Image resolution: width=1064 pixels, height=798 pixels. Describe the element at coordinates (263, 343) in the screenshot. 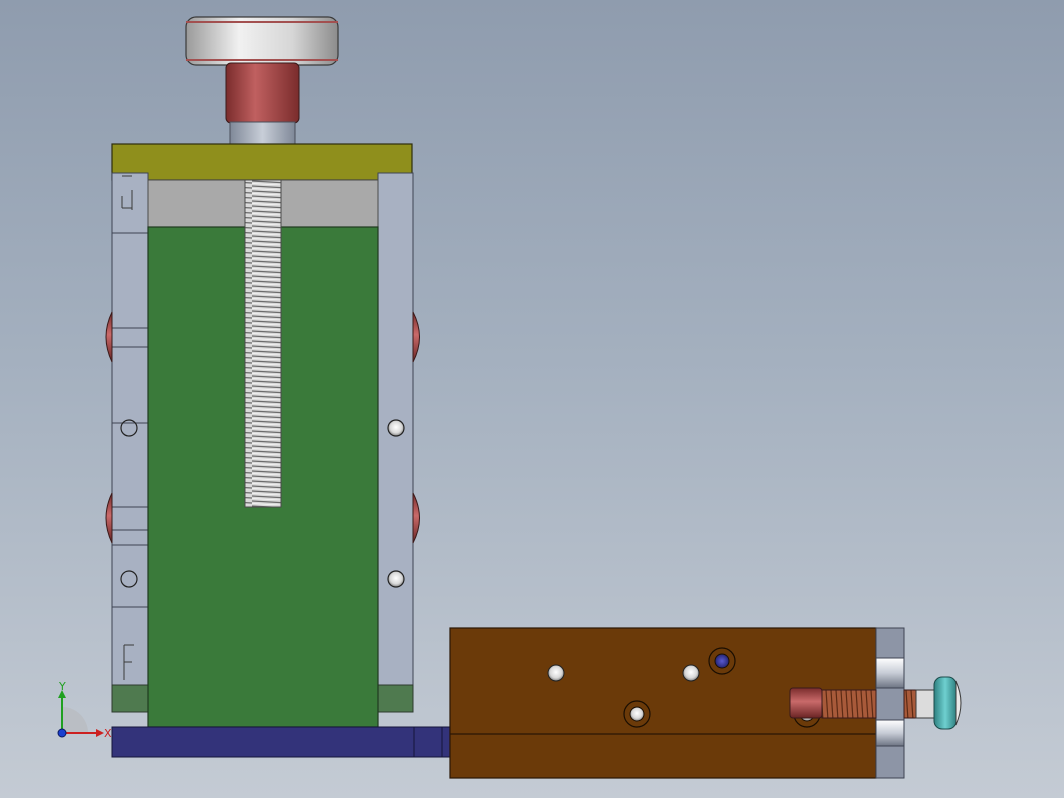

I see `lead-screw` at that location.